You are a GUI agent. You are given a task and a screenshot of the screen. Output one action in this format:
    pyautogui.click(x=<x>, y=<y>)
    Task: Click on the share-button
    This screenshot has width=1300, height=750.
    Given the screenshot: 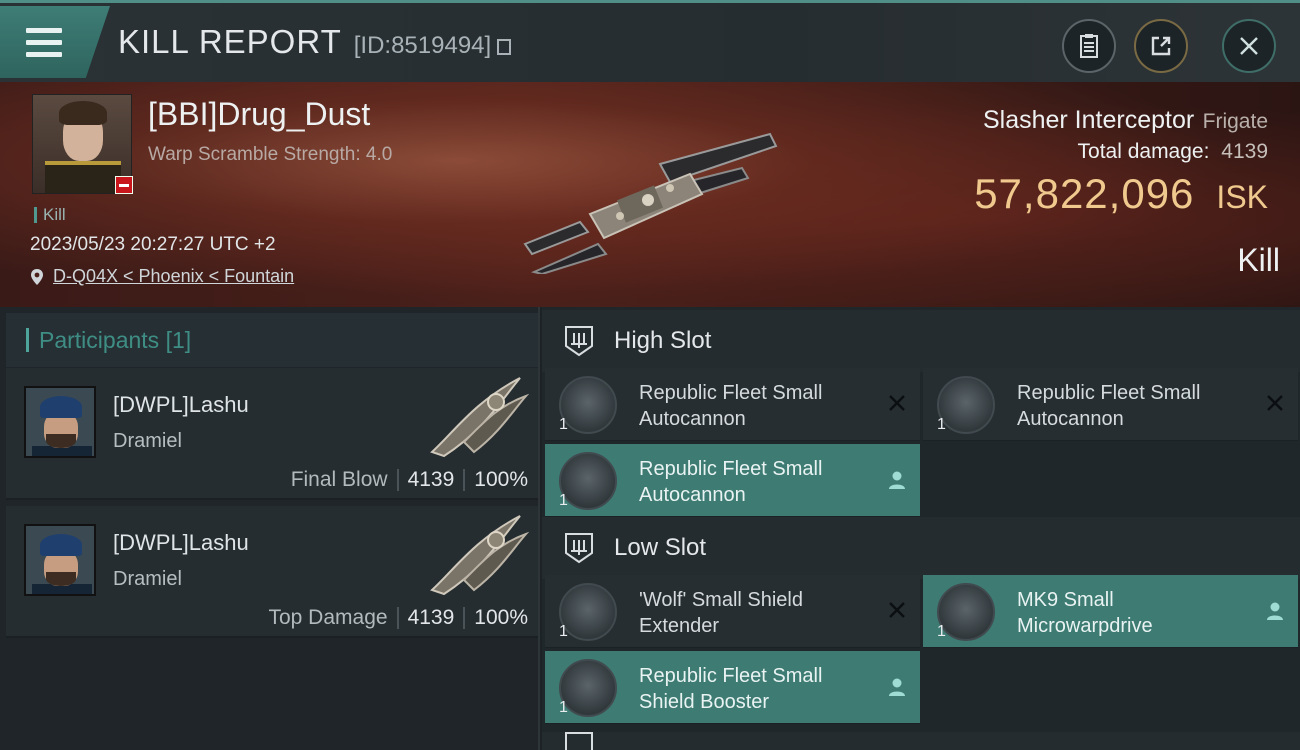 What is the action you would take?
    pyautogui.click(x=1161, y=46)
    